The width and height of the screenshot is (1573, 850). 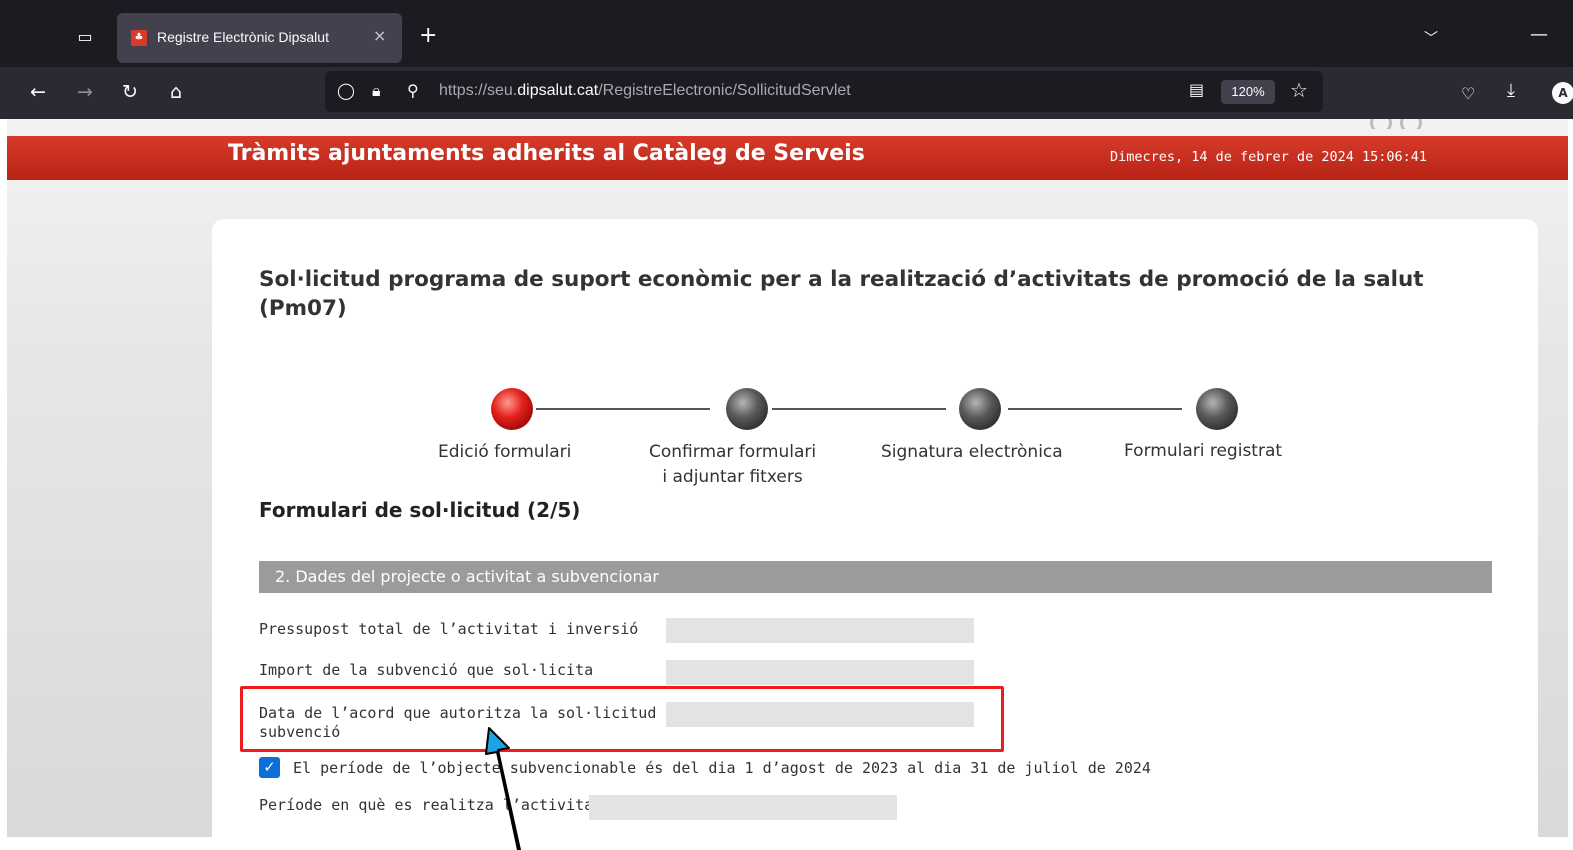 I want to click on annotation-arrow, so click(x=503, y=788).